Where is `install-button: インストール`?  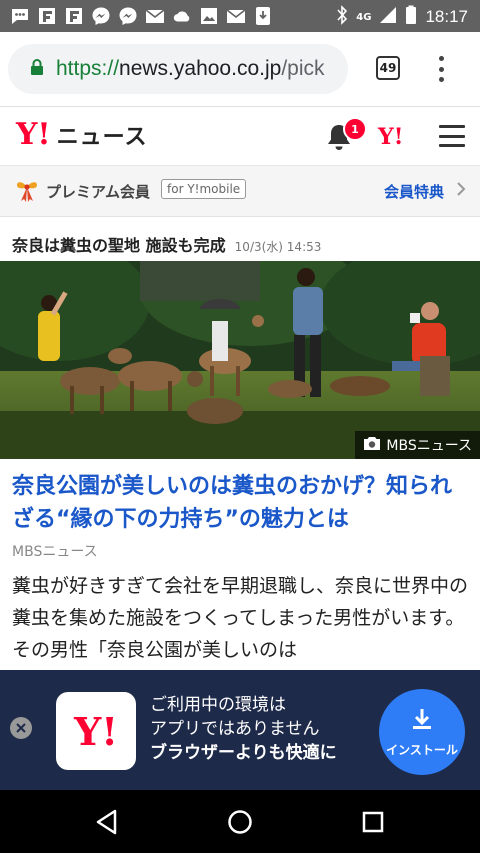 install-button: インストール is located at coordinates (422, 732).